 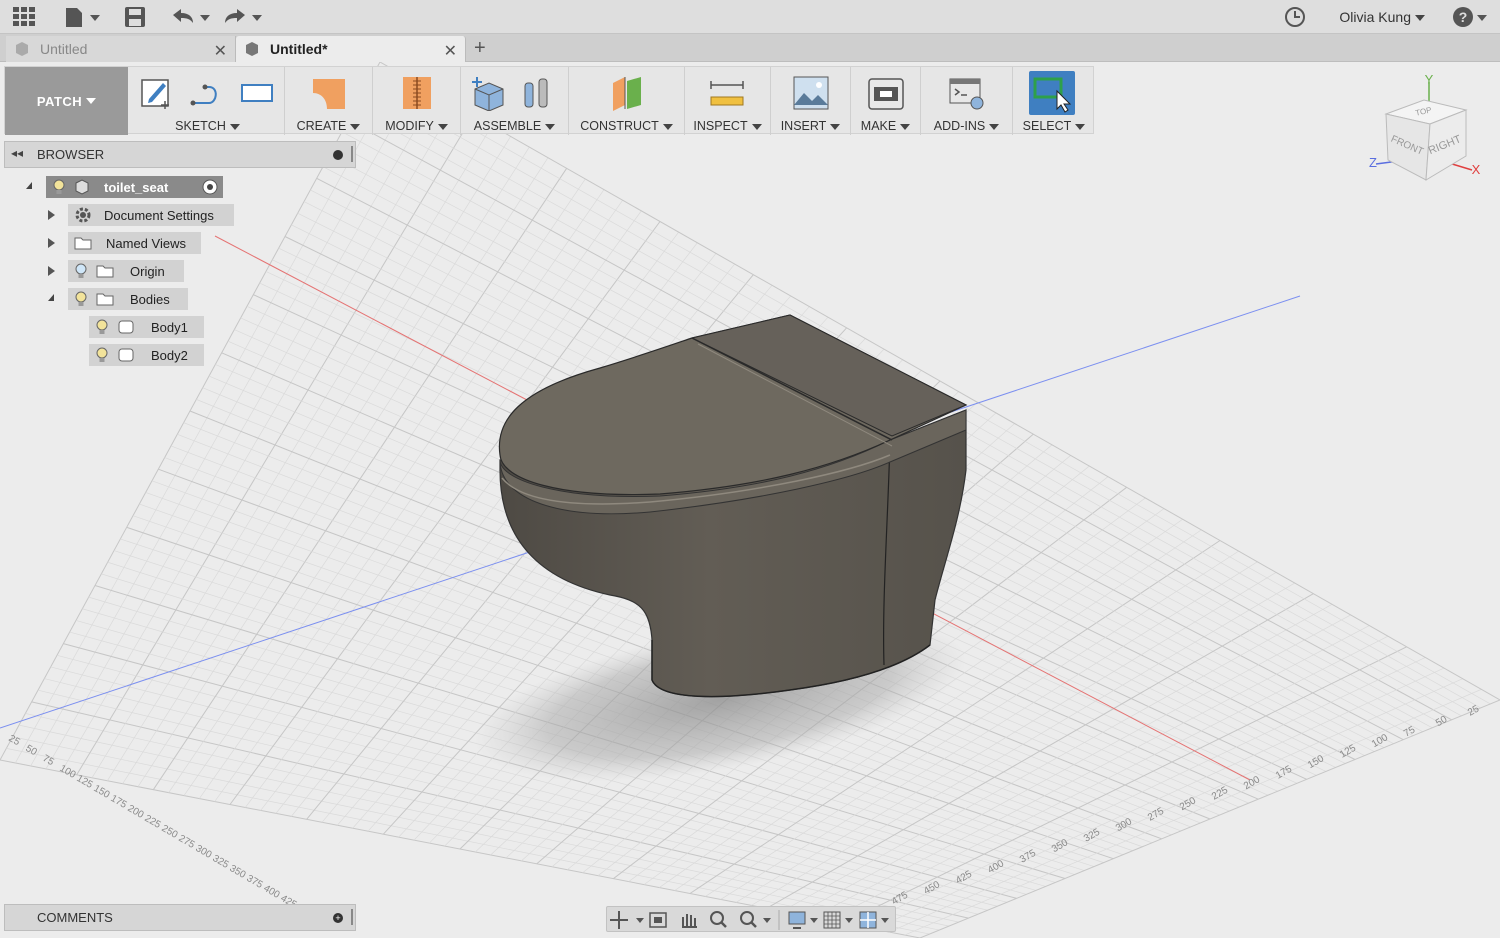 What do you see at coordinates (135, 17) in the screenshot?
I see `save-icon` at bounding box center [135, 17].